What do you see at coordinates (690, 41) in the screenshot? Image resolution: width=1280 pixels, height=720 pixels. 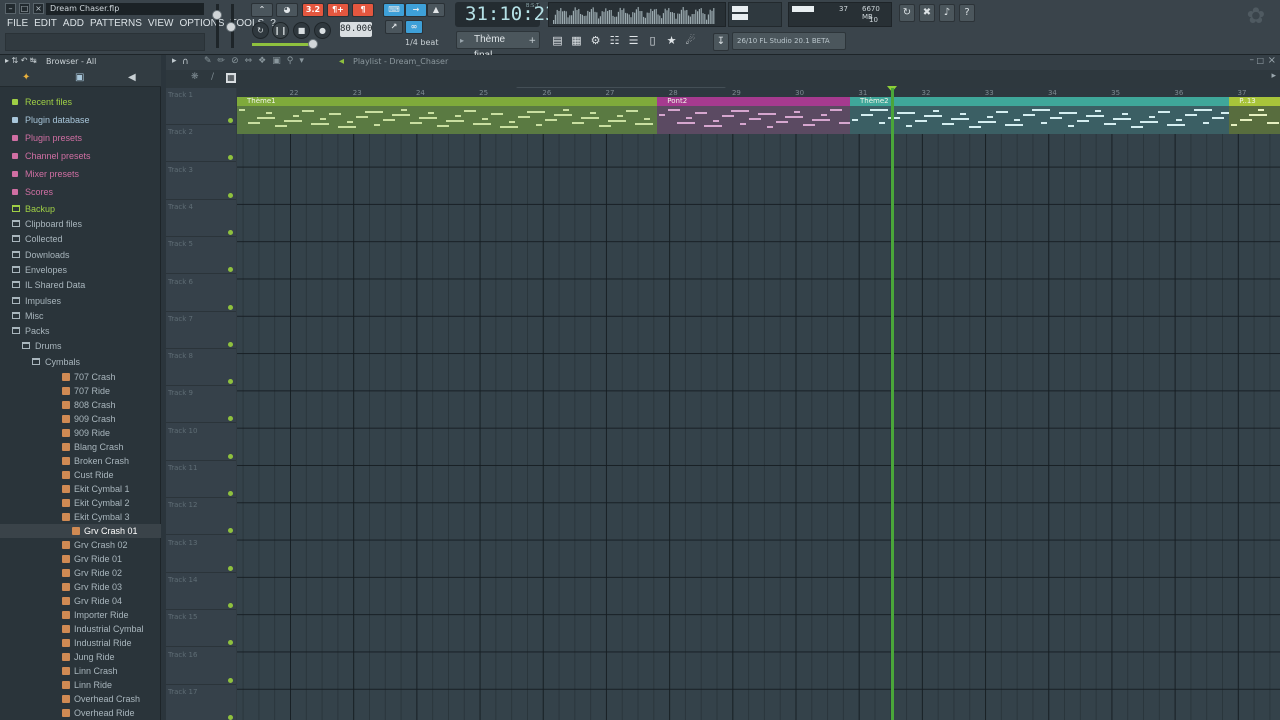 I see `touch-keyboard-icon: ☄` at bounding box center [690, 41].